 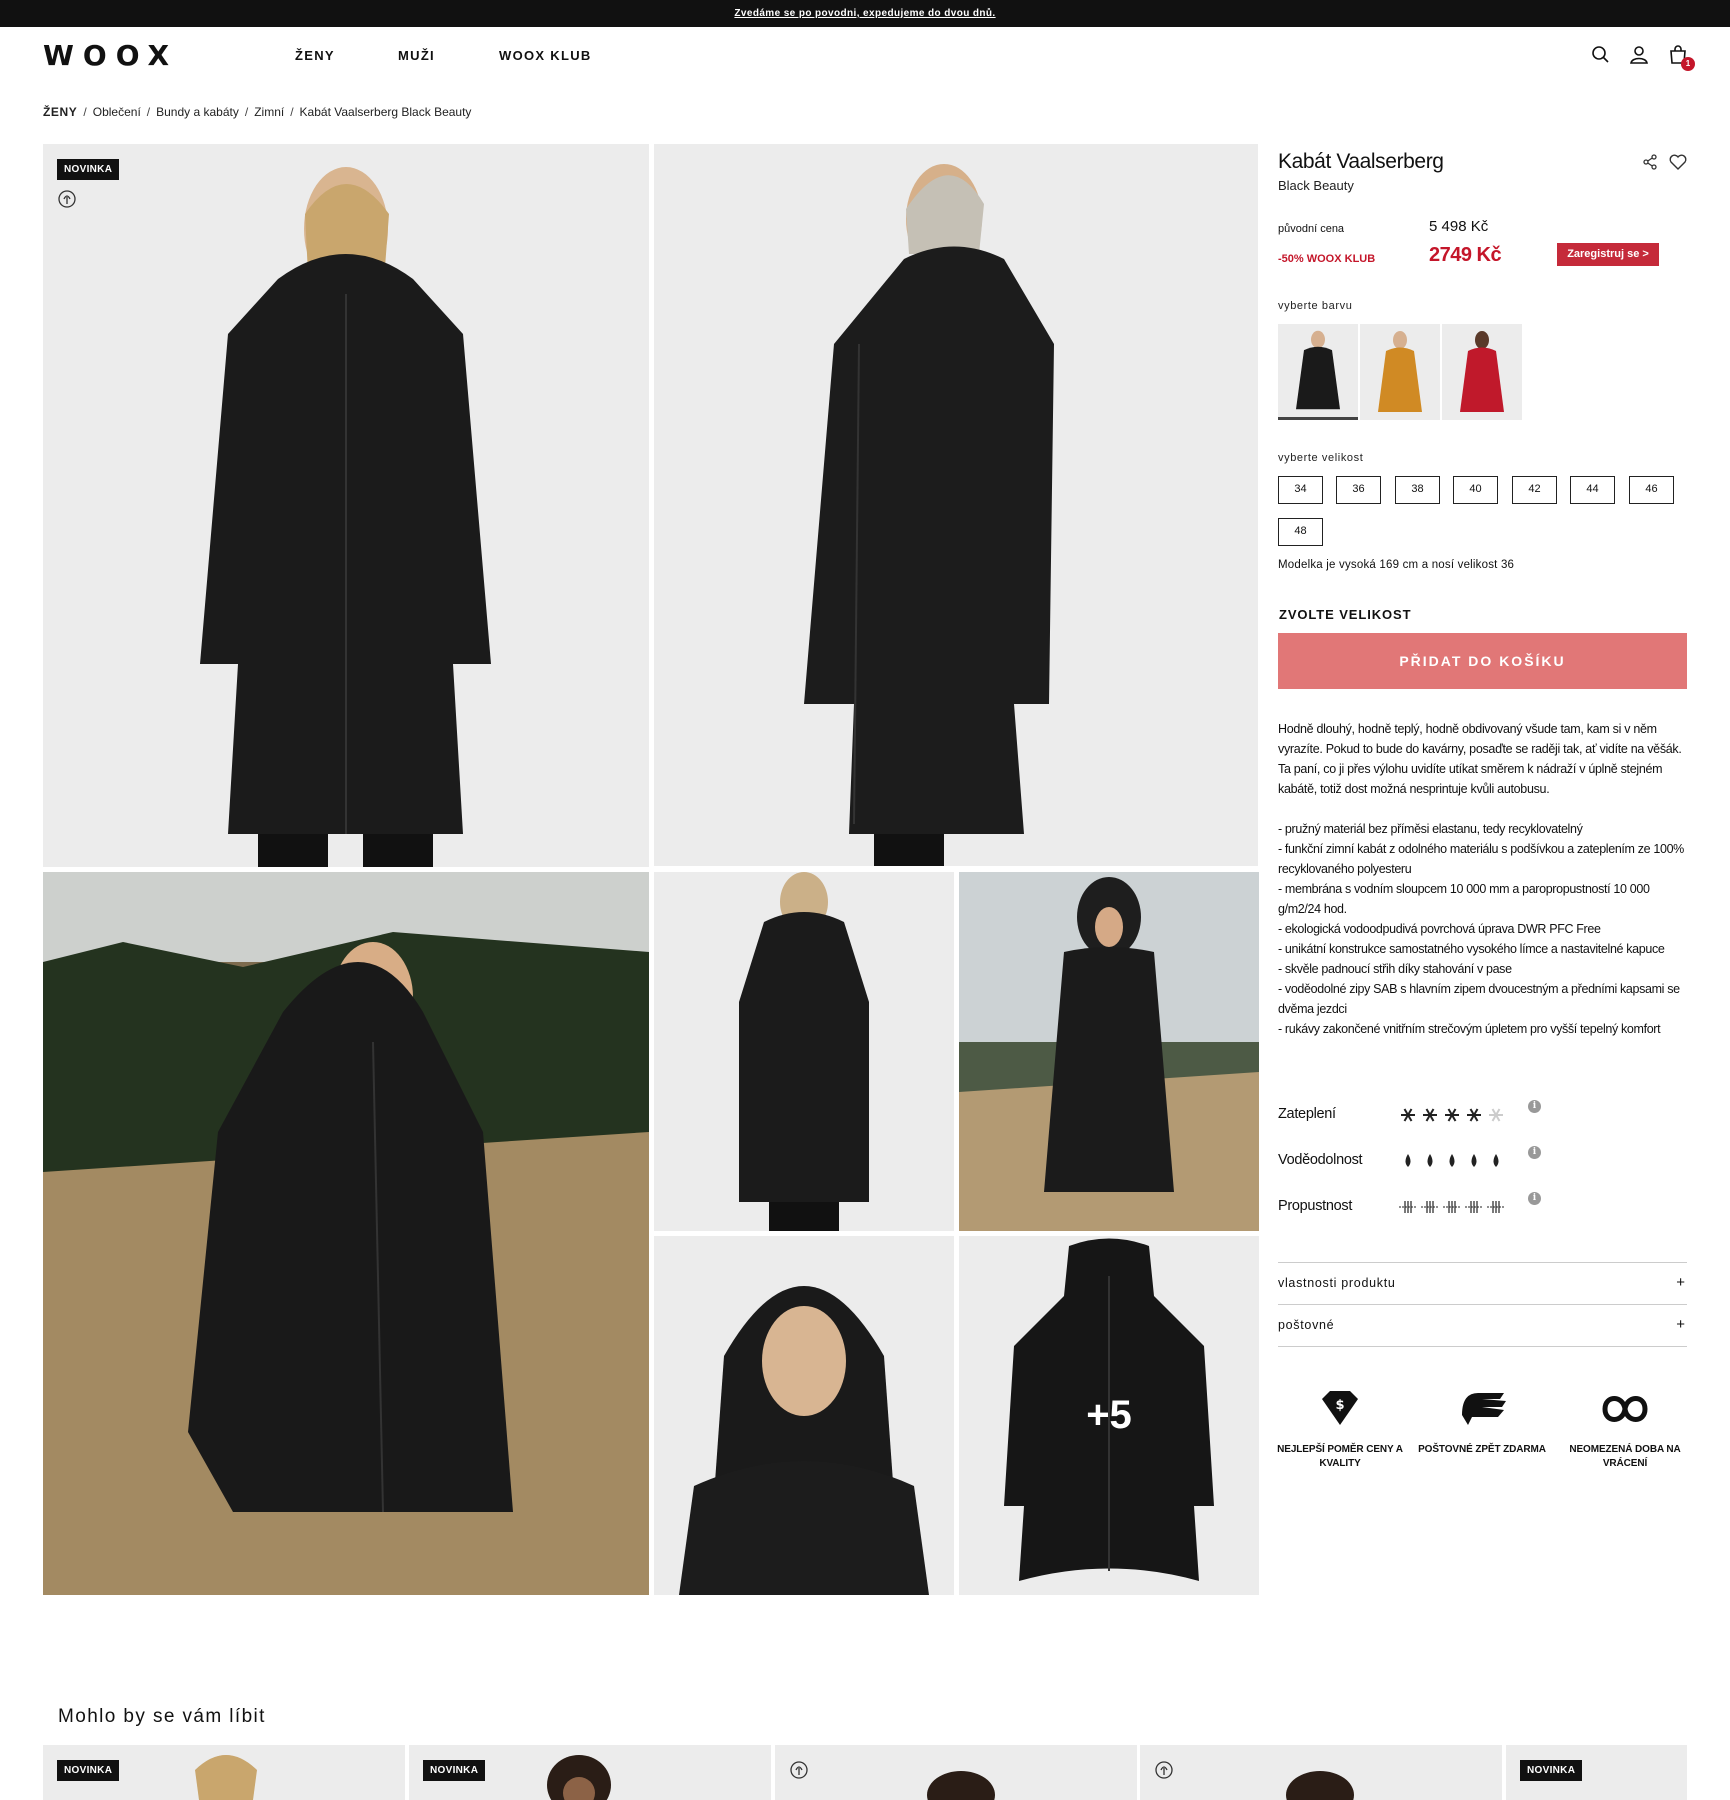 I want to click on more-photos-overlay: +5, so click(x=1109, y=1415).